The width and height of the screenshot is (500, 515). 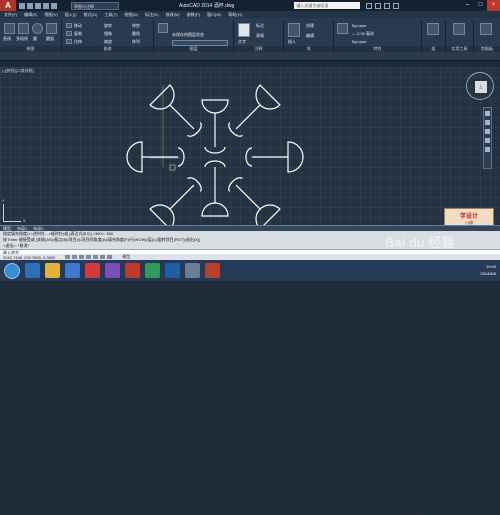 I want to click on glass-top-left, so click(x=175, y=110).